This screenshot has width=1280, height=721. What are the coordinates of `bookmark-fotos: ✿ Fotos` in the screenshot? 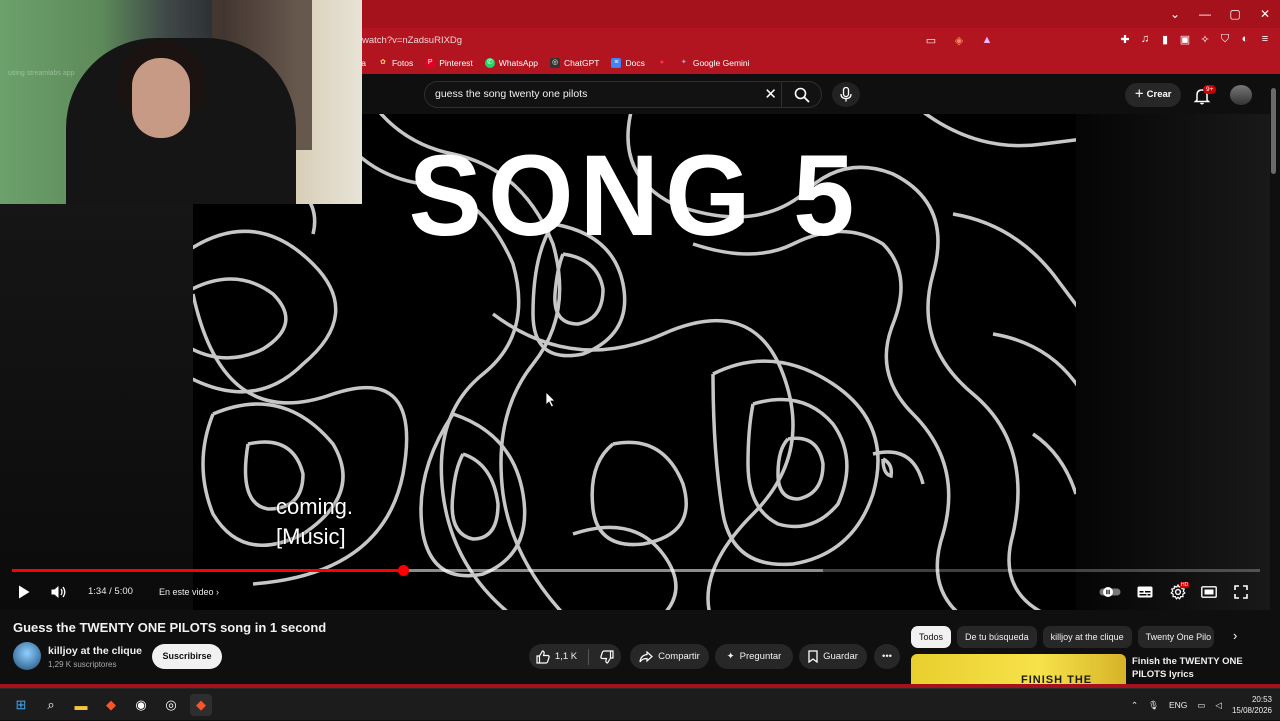 It's located at (395, 63).